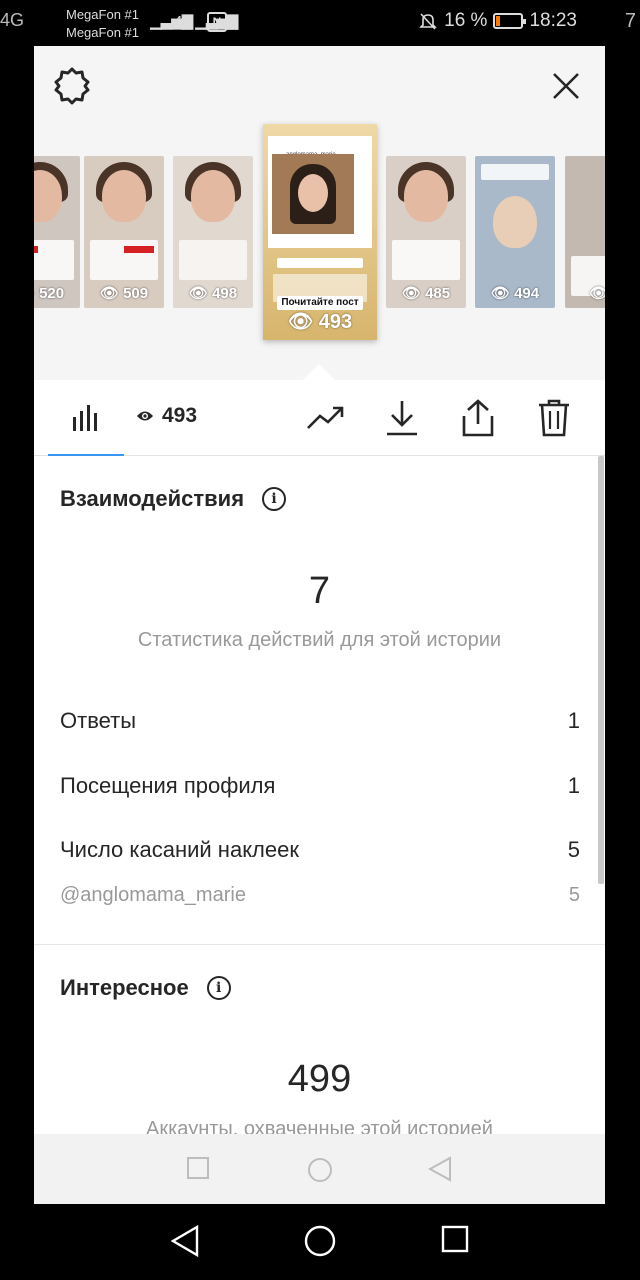 This screenshot has width=640, height=1280. What do you see at coordinates (185, 1241) in the screenshot?
I see `back-icon` at bounding box center [185, 1241].